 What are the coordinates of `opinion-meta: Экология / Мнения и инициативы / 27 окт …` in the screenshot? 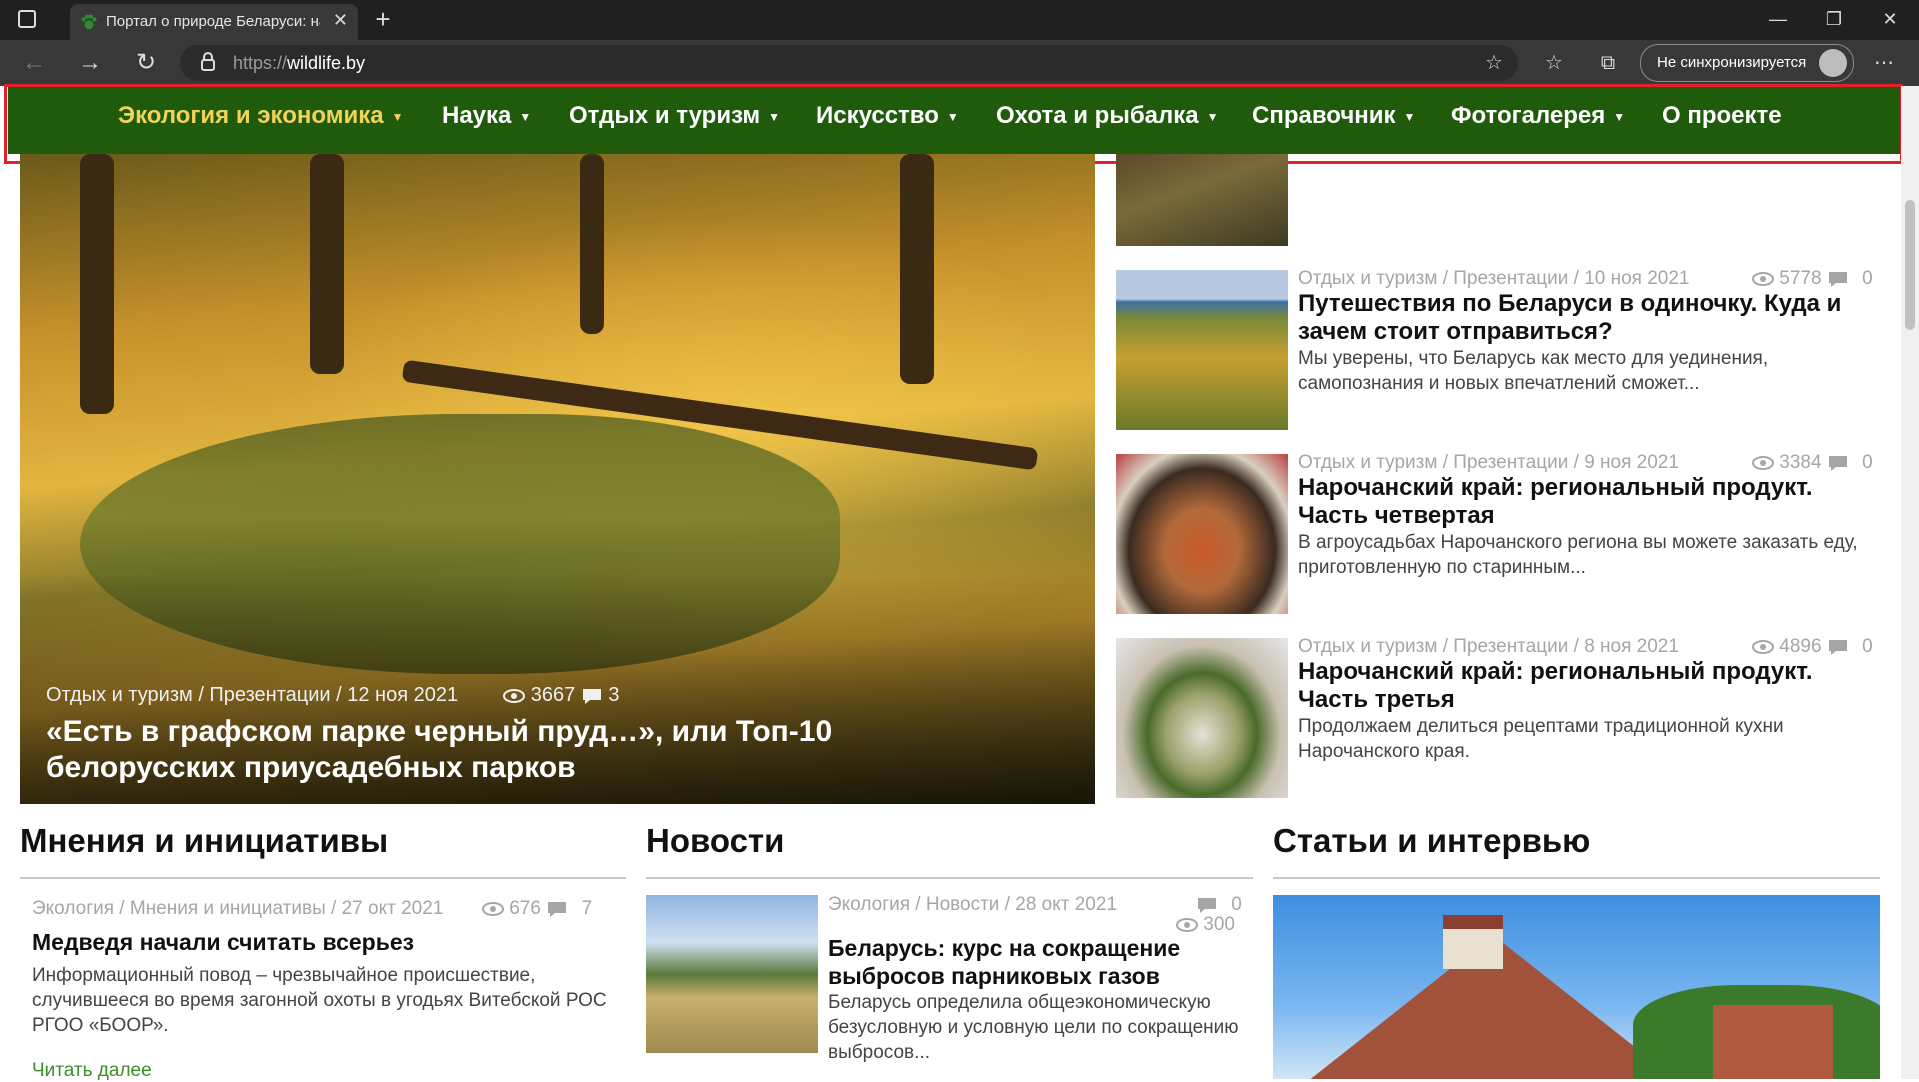 It's located at (312, 909).